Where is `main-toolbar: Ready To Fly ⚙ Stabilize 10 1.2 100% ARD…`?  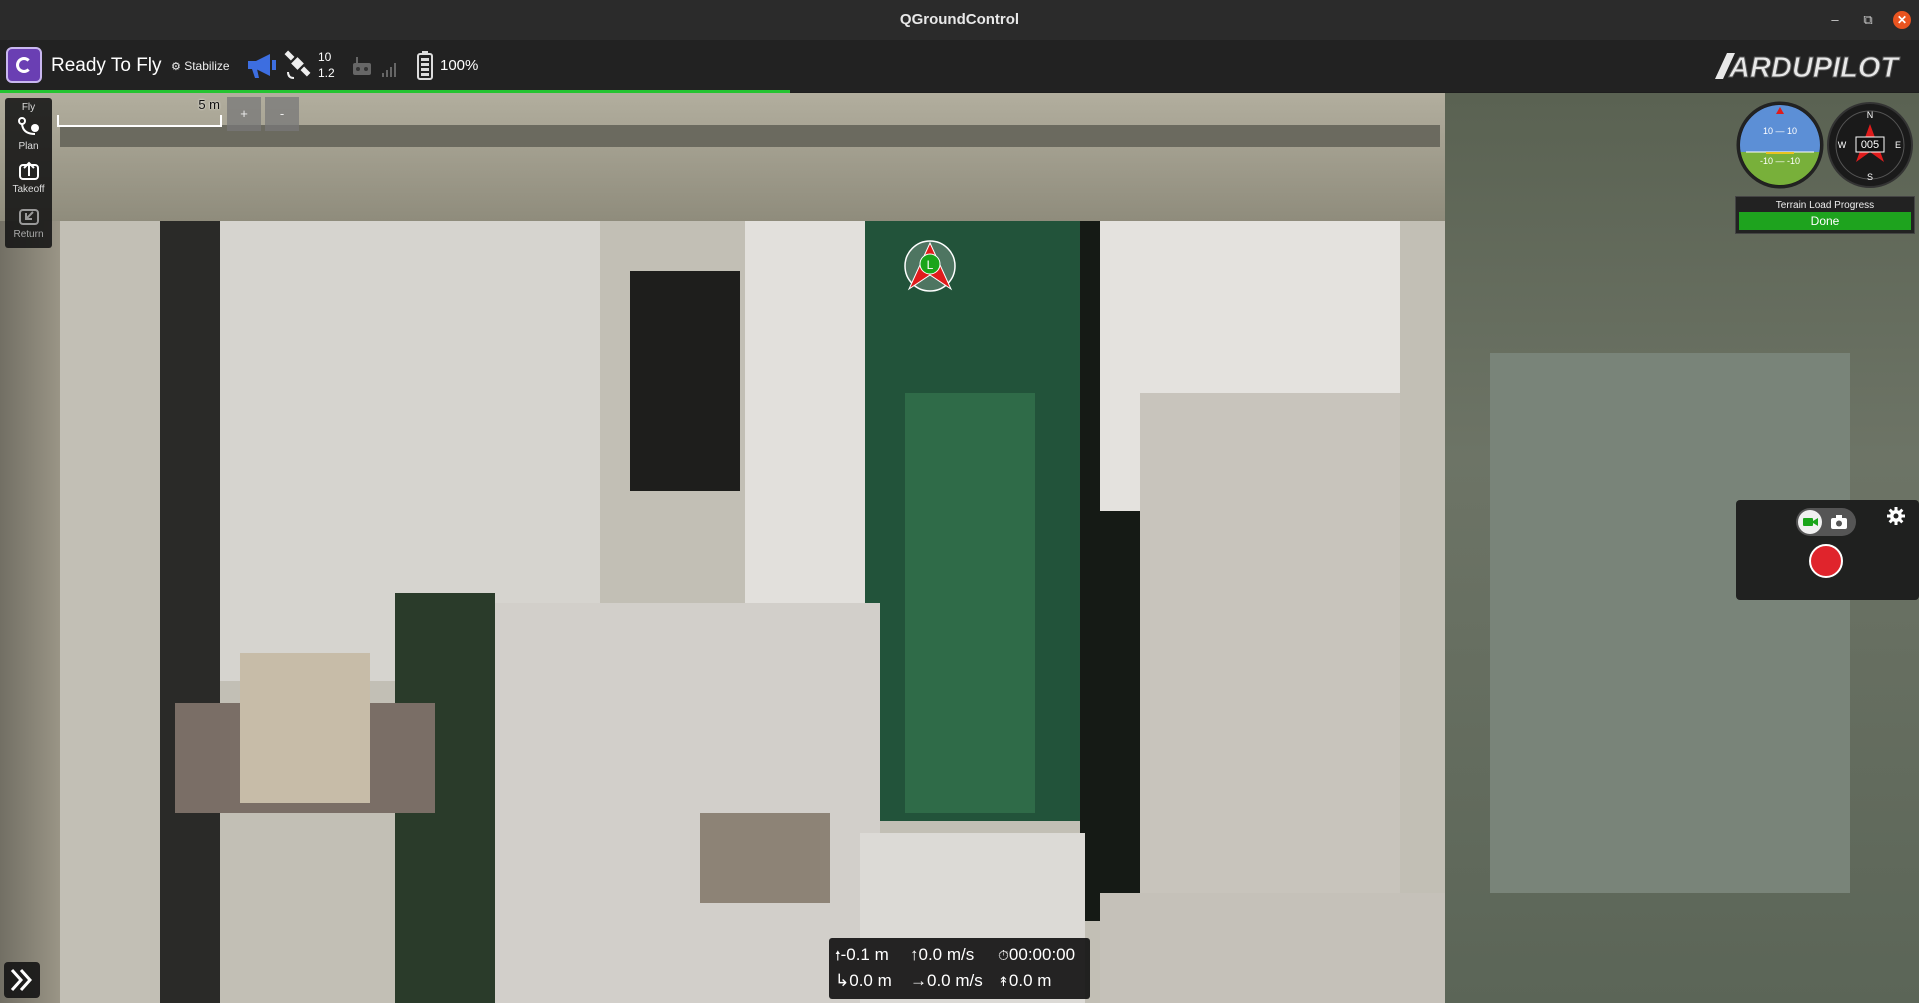 main-toolbar: Ready To Fly ⚙ Stabilize 10 1.2 100% ARD… is located at coordinates (959, 66).